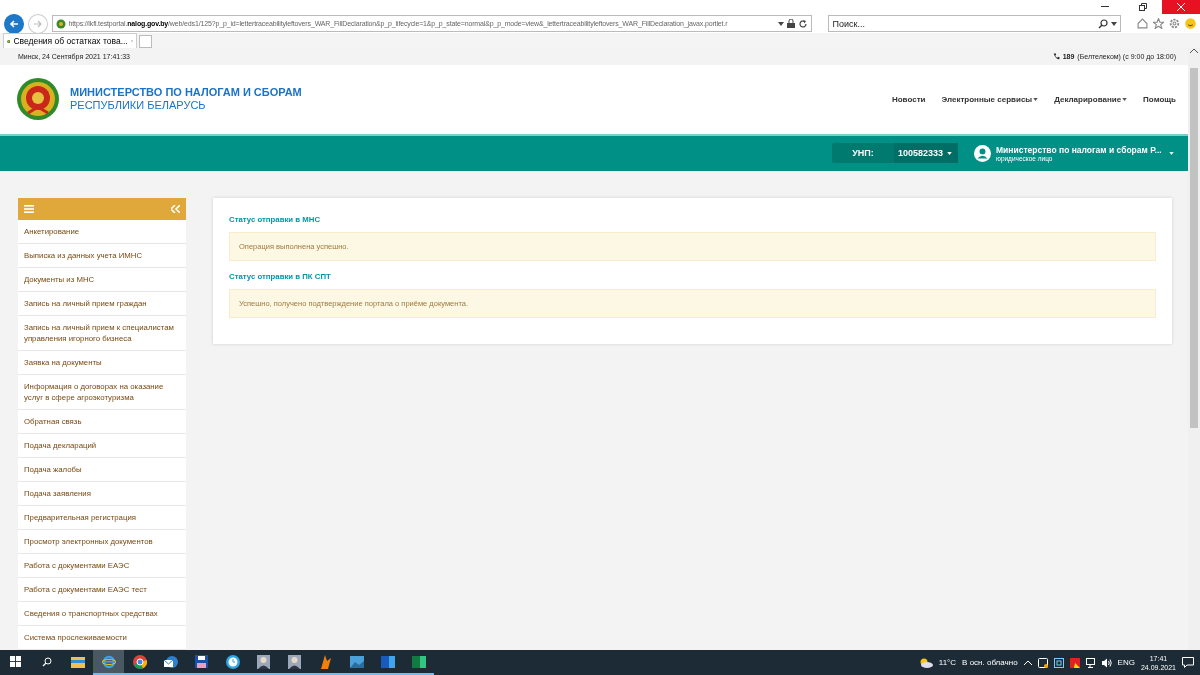  I want to click on scrollbar, so click(1194, 349).